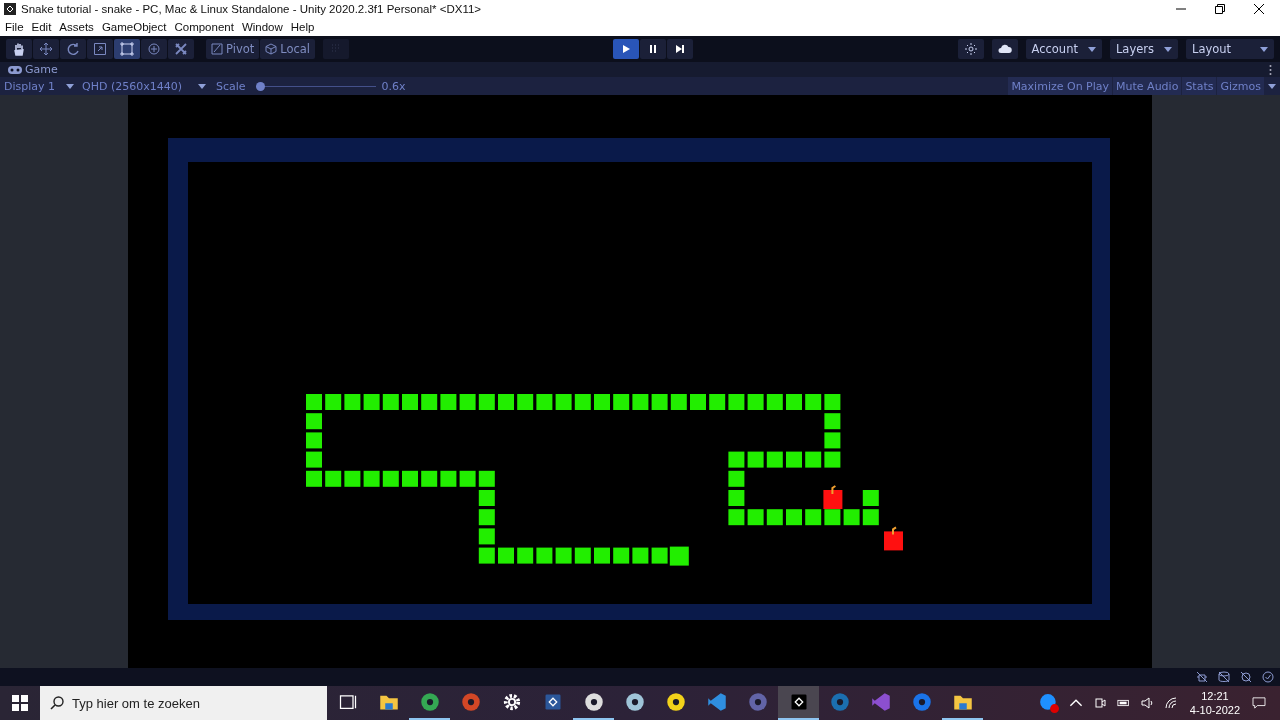  What do you see at coordinates (393, 86) in the screenshot?
I see `scale-reading: 0.6x` at bounding box center [393, 86].